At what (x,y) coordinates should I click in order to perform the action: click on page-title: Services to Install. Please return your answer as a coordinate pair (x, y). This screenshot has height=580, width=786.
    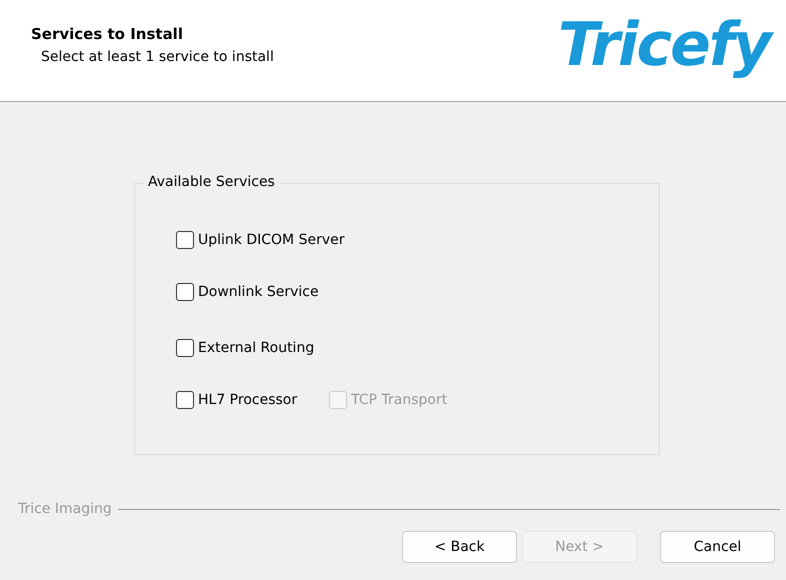
    Looking at the image, I should click on (107, 34).